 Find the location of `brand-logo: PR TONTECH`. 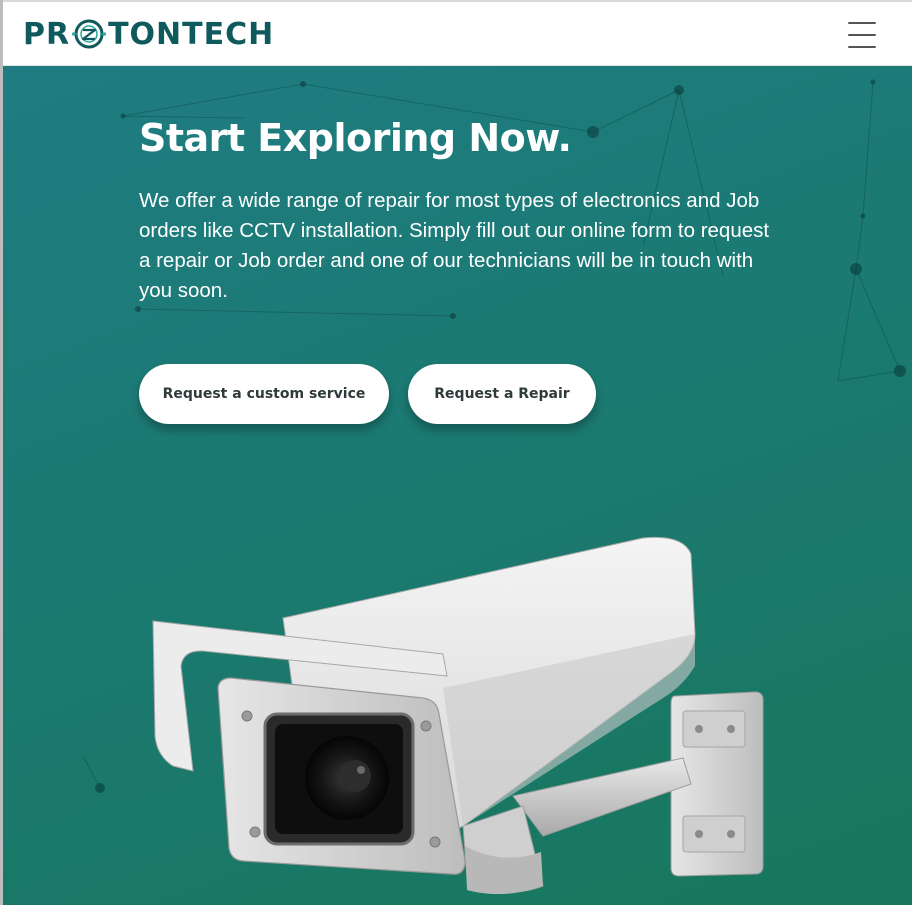

brand-logo: PR TONTECH is located at coordinates (148, 34).